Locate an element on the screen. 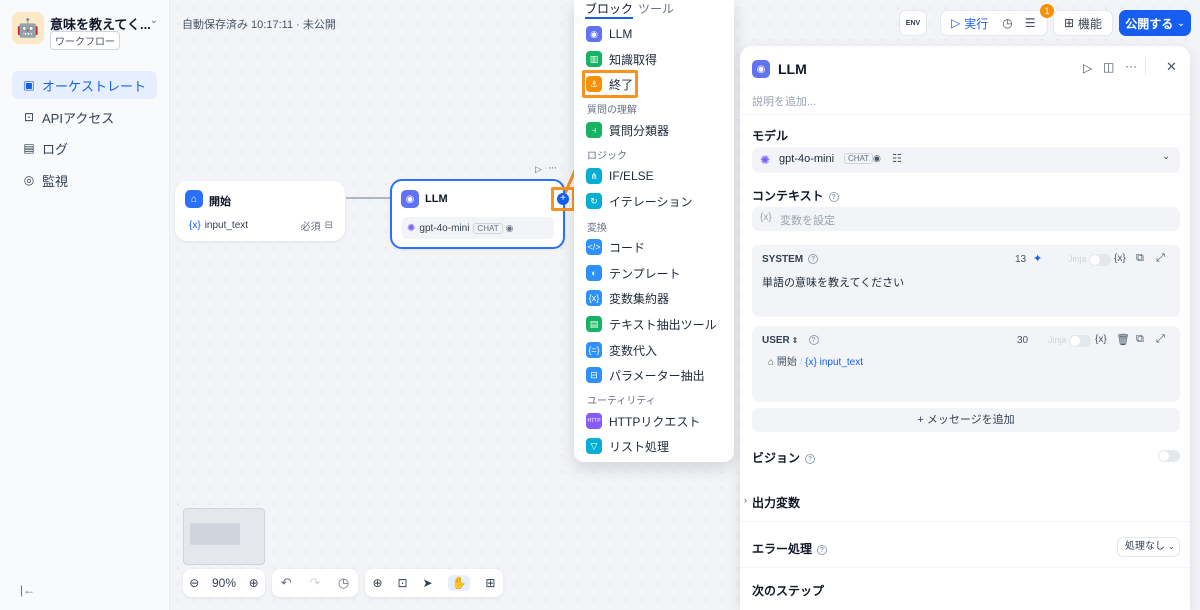  run-button: 実行 is located at coordinates (976, 23).